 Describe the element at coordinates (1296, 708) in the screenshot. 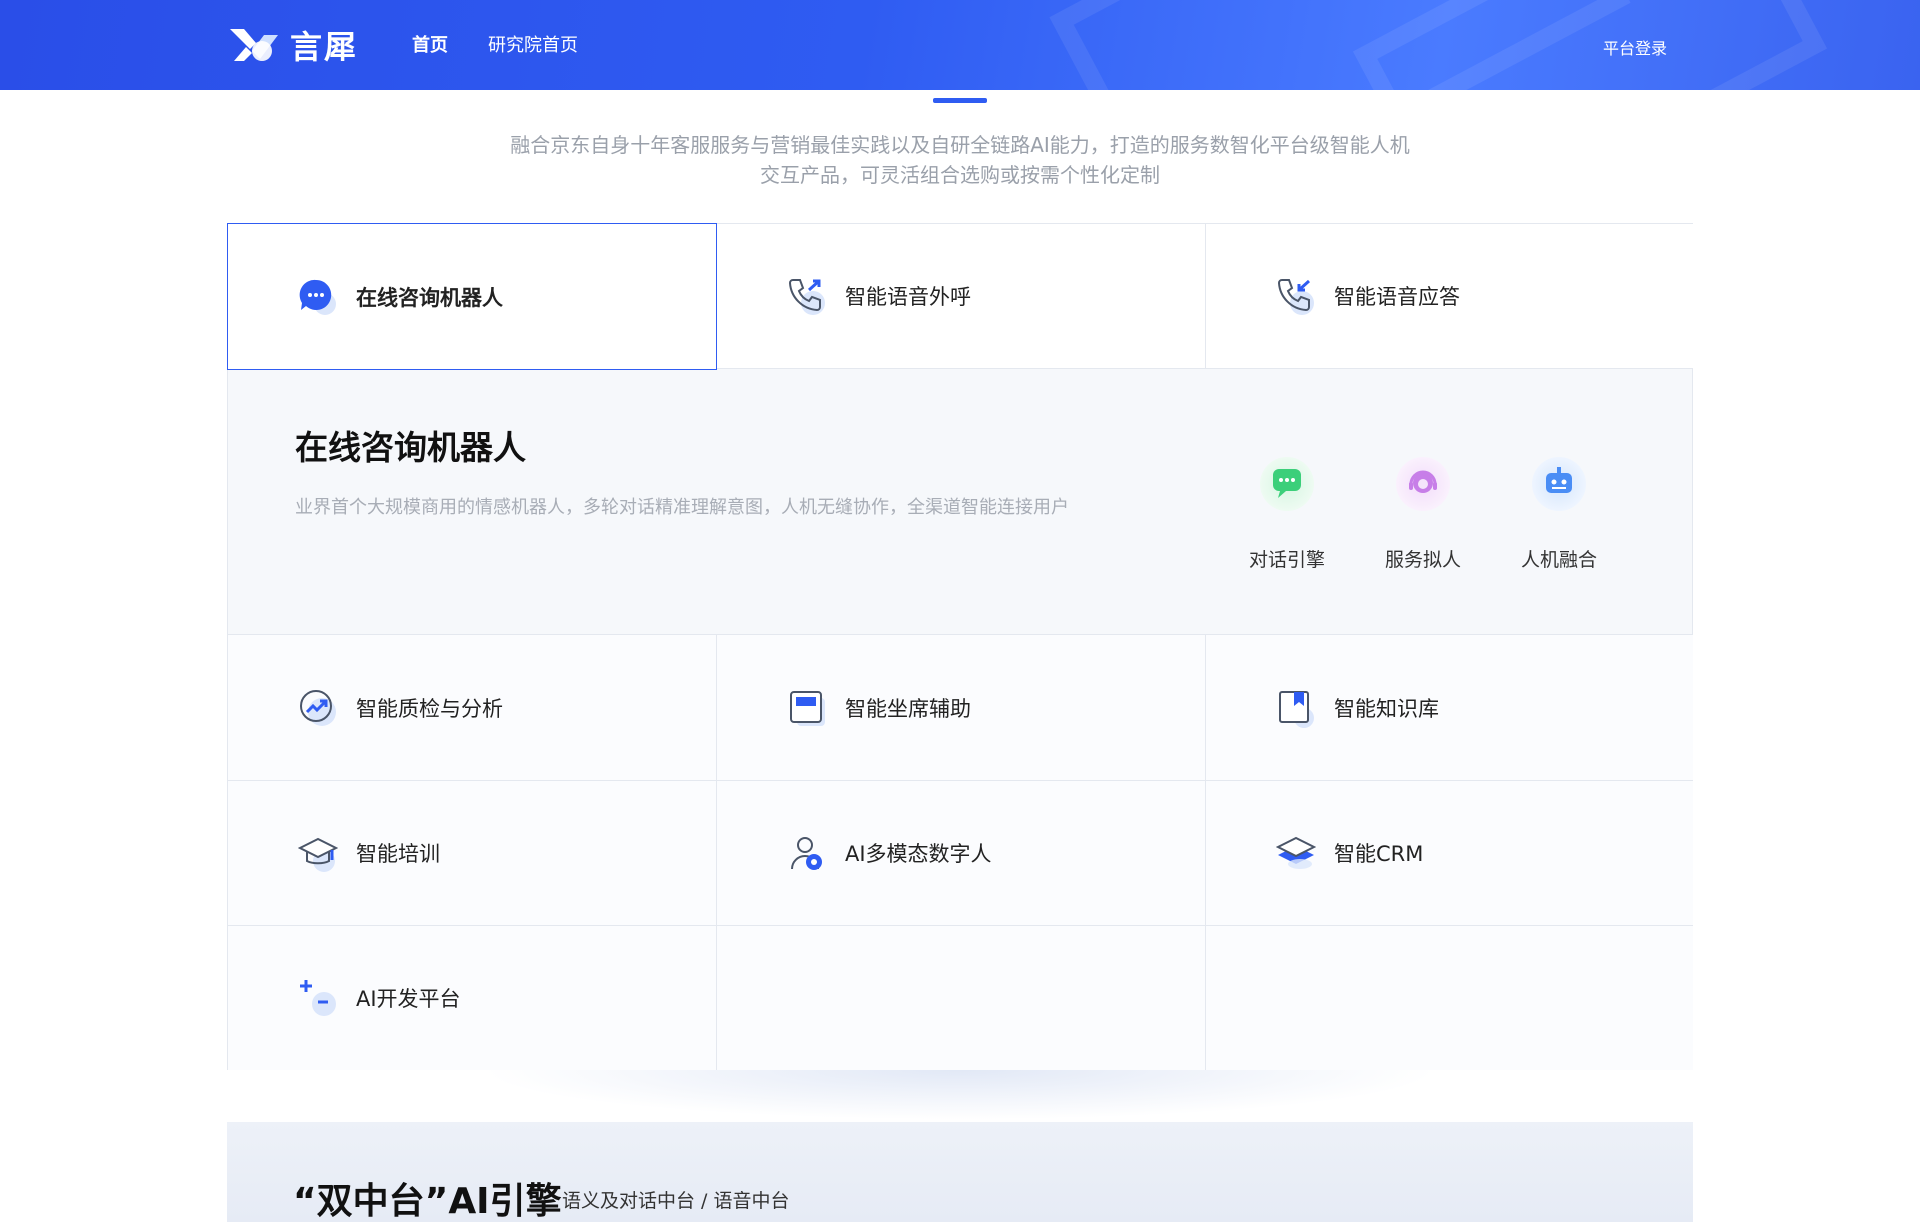

I see `bookmark-book-icon` at that location.